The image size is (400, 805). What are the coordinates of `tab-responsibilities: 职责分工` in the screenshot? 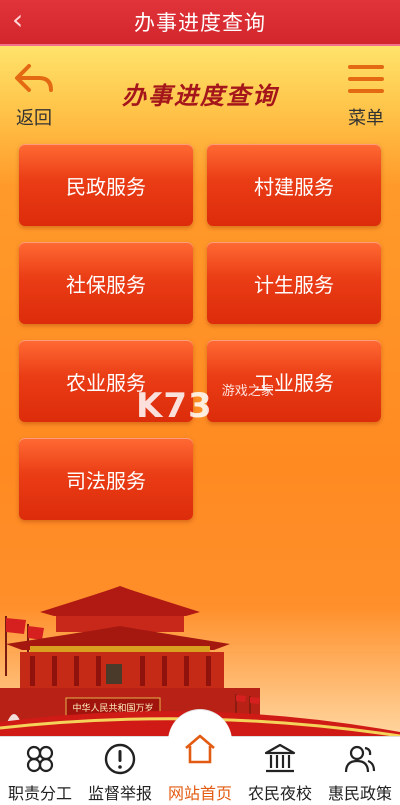 It's located at (40, 771).